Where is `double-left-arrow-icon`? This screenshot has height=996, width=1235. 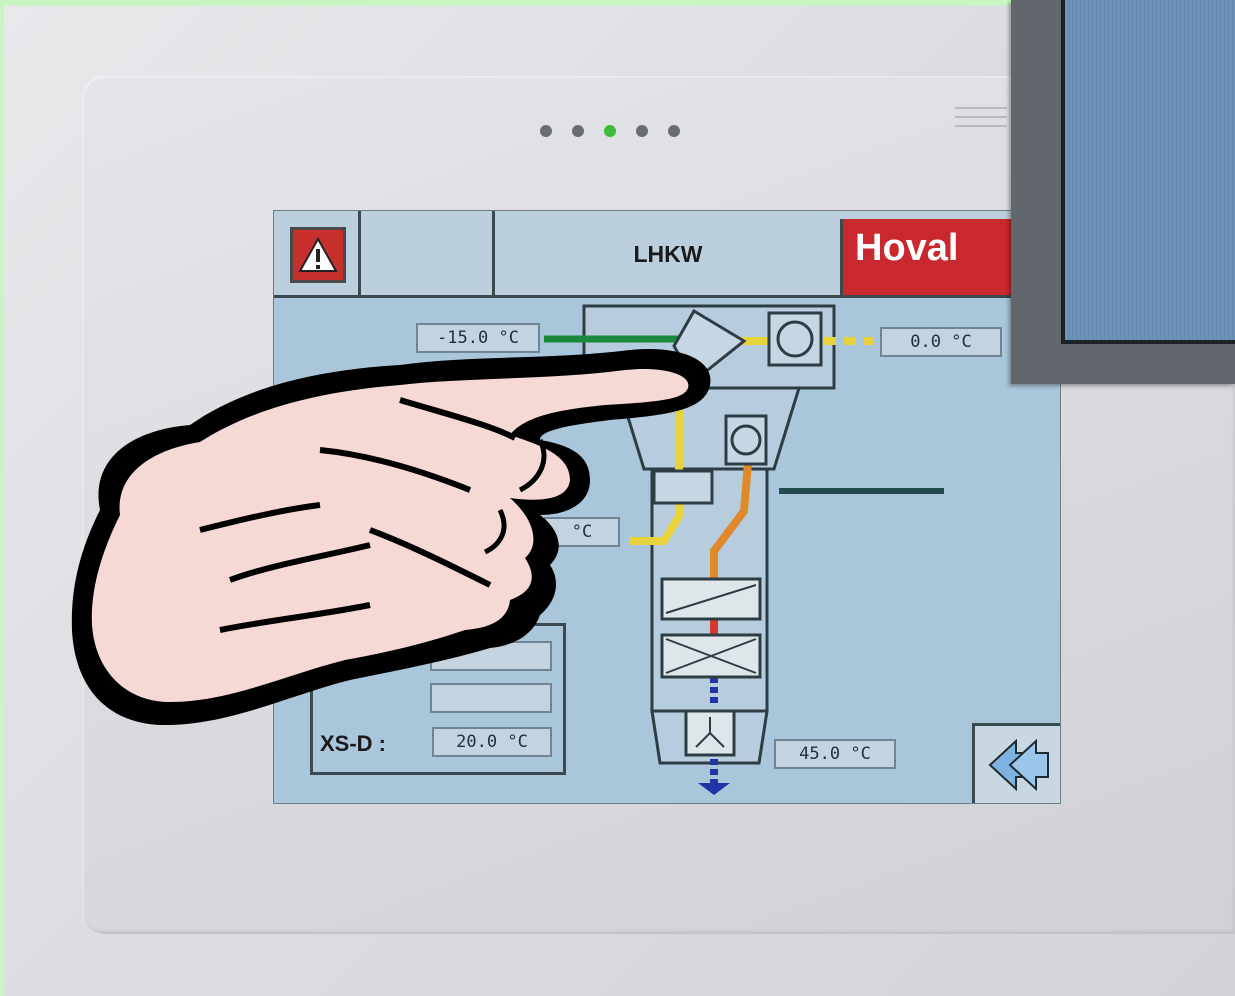 double-left-arrow-icon is located at coordinates (1018, 764).